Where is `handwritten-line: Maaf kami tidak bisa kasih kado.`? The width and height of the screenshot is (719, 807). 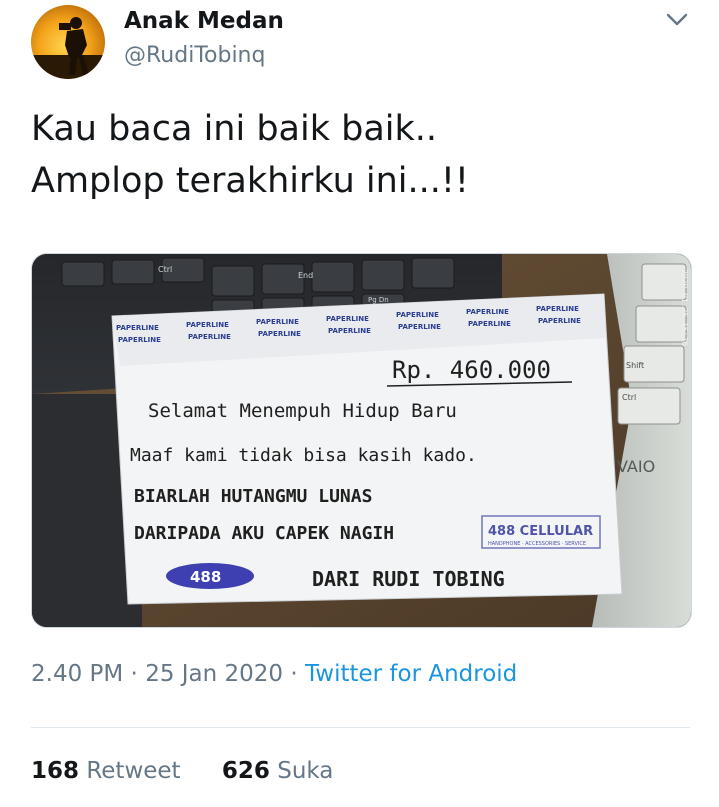 handwritten-line: Maaf kami tidak bisa kasih kado. is located at coordinates (303, 455).